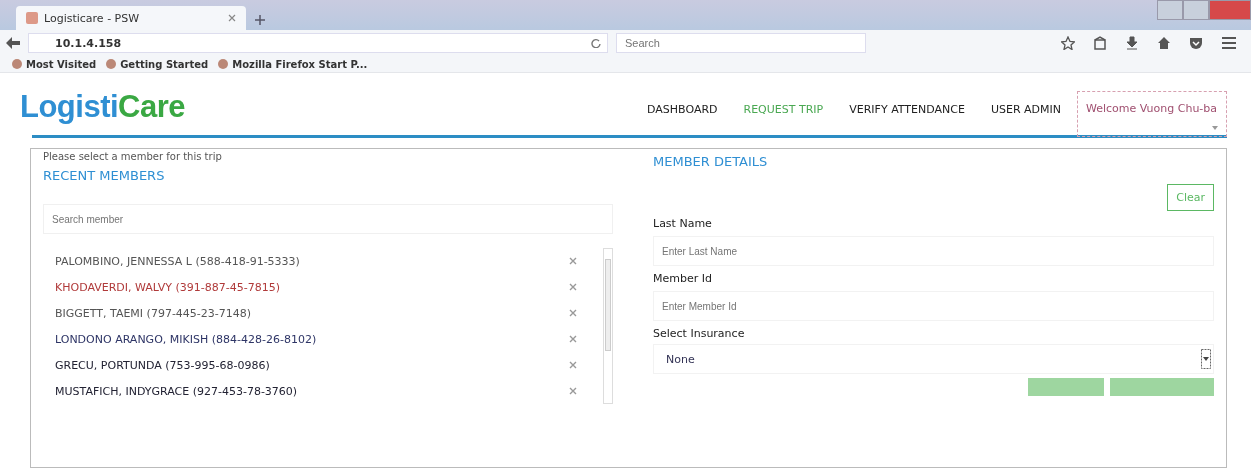  Describe the element at coordinates (683, 278) in the screenshot. I see `field-label: Member Id` at that location.